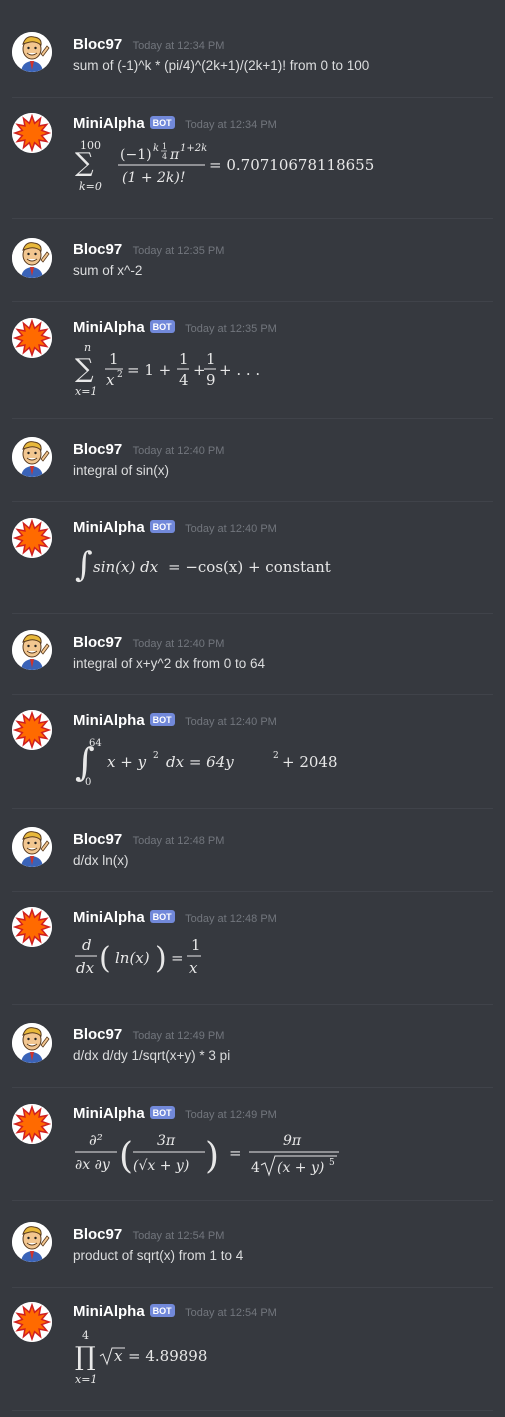  What do you see at coordinates (300, 1168) in the screenshot?
I see `result-radicand: (x + y)` at bounding box center [300, 1168].